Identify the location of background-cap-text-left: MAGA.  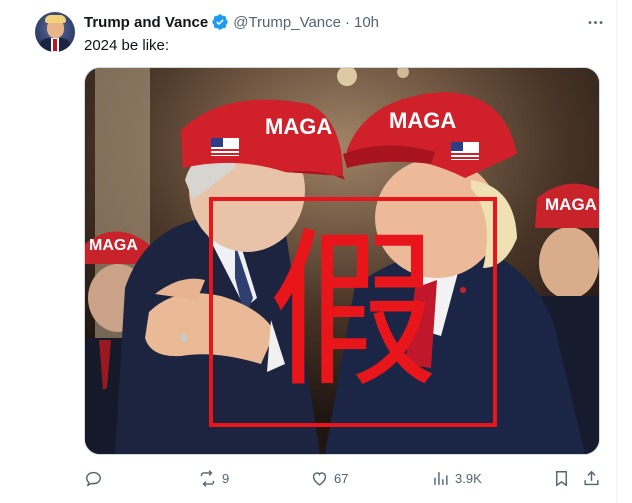
(113, 245).